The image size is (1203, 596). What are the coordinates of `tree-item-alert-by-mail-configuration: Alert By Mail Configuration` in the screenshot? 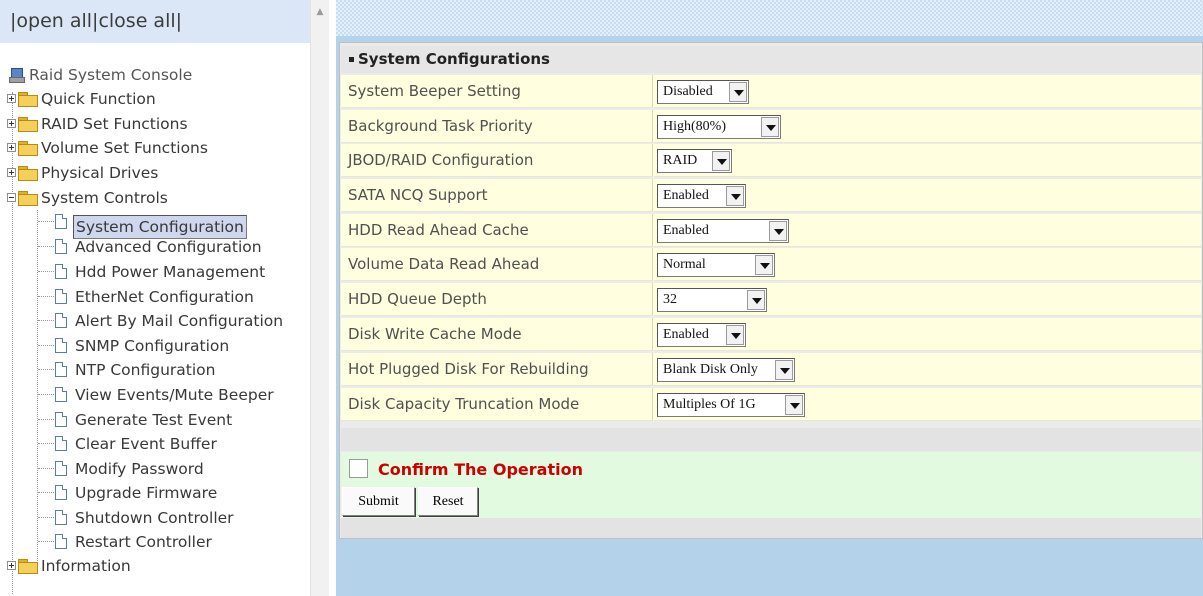 It's located at (170, 320).